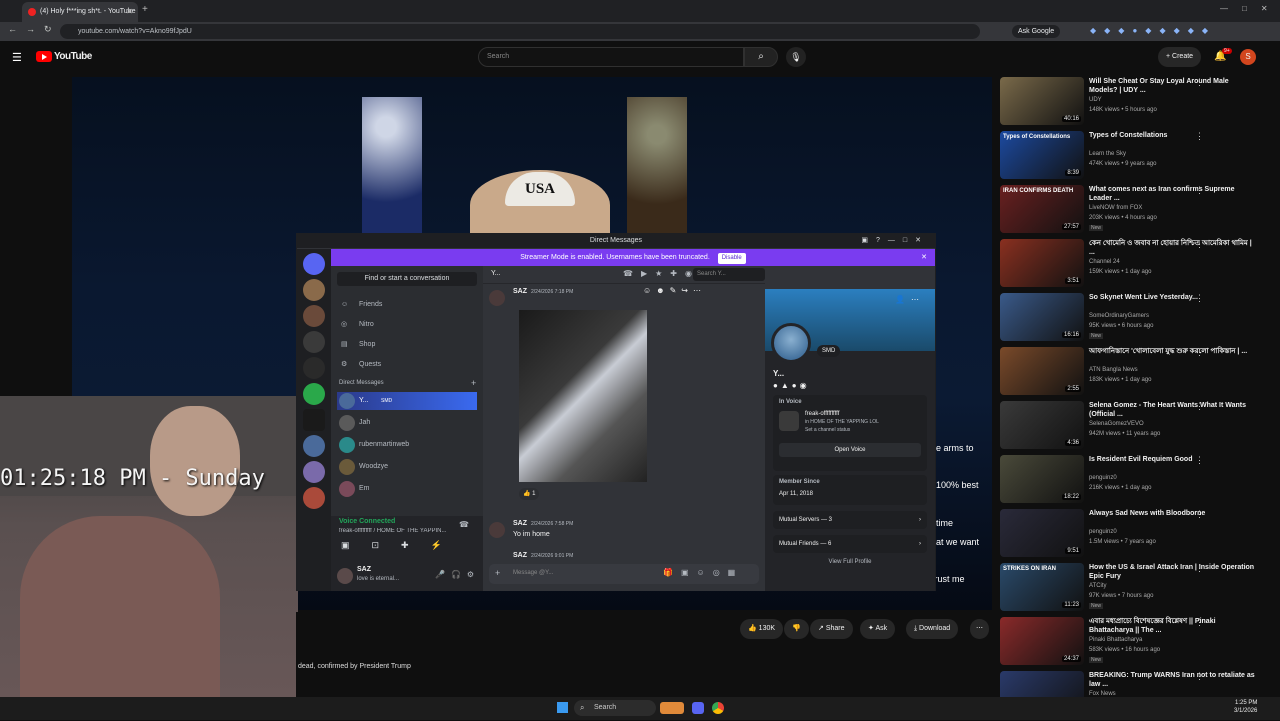  What do you see at coordinates (48, 29) in the screenshot?
I see `reload-icon: ↻` at bounding box center [48, 29].